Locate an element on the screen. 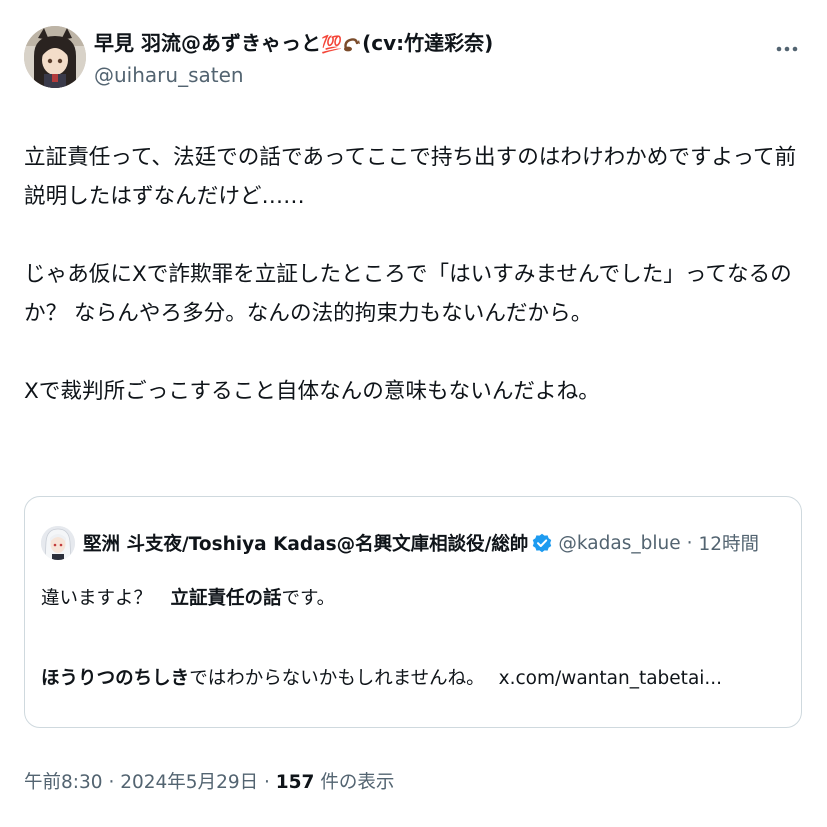 This screenshot has height=827, width=827. tweet-line: か？ ならんやろ多分。なんの法的拘束力もないんだから。 is located at coordinates (308, 313).